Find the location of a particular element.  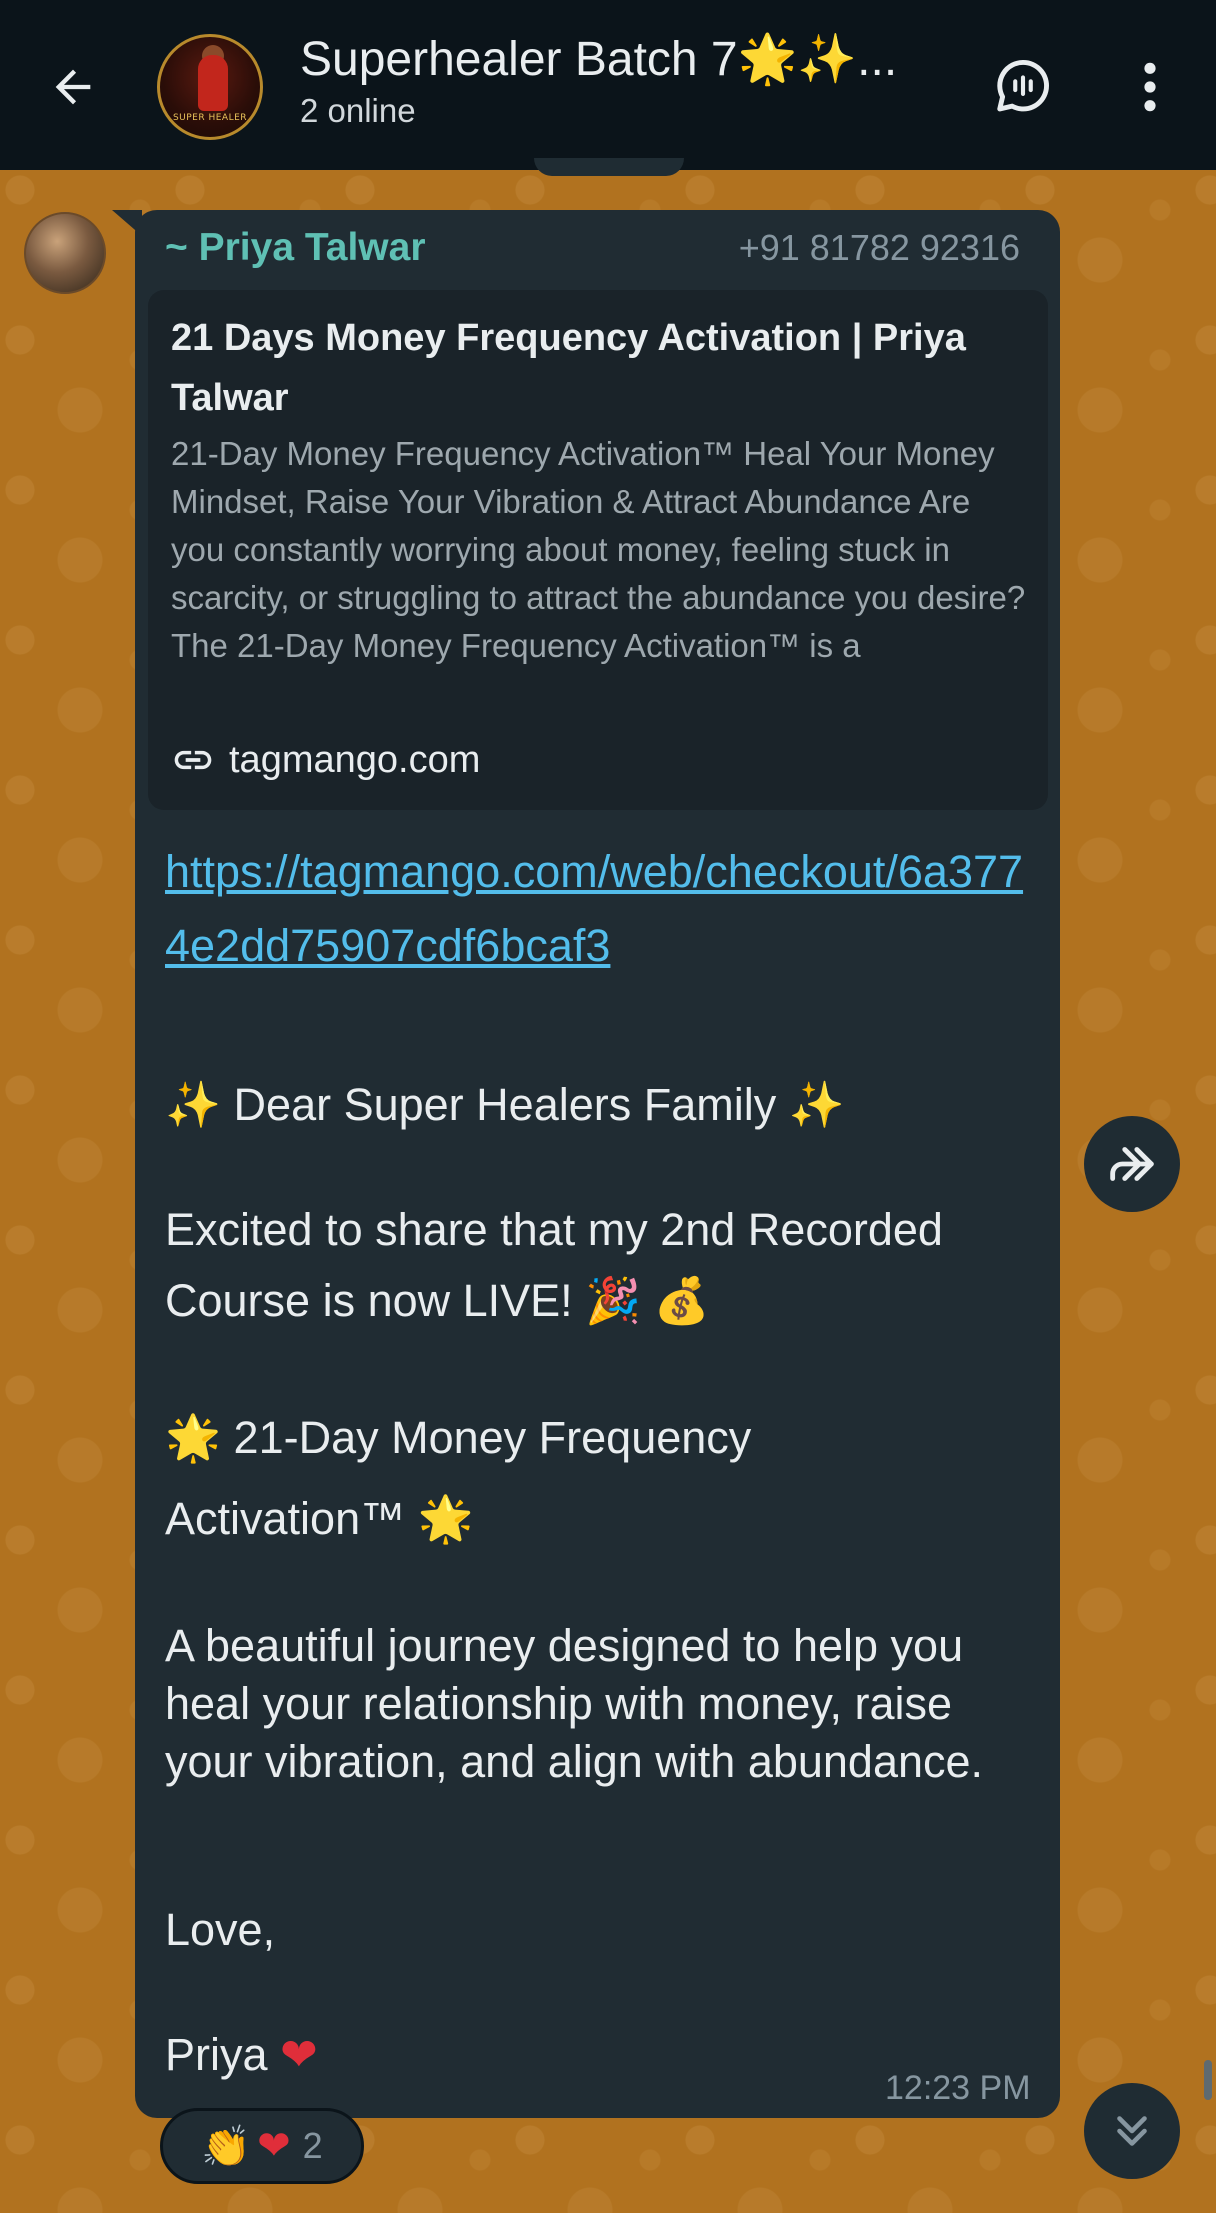

announce-line-2: Course is now LIVE! 🎉 💰 is located at coordinates (595, 1301).